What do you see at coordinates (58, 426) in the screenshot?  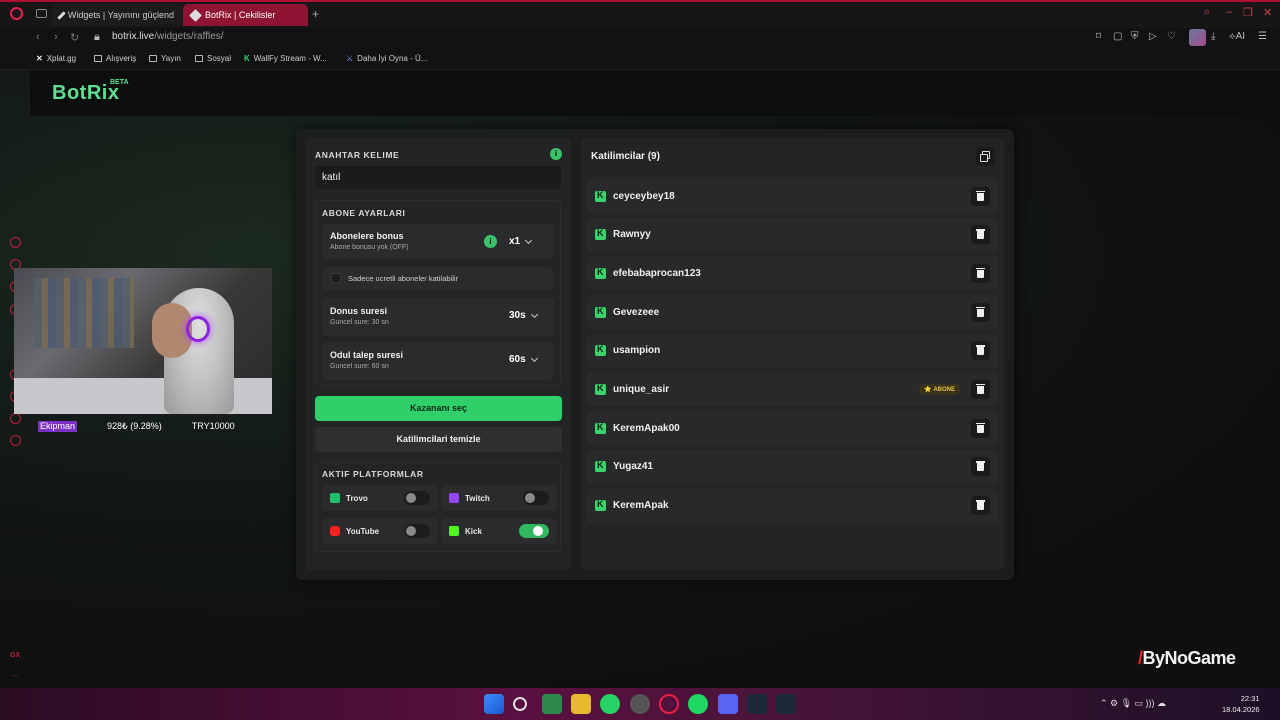 I see `goal-label: Ekipman` at bounding box center [58, 426].